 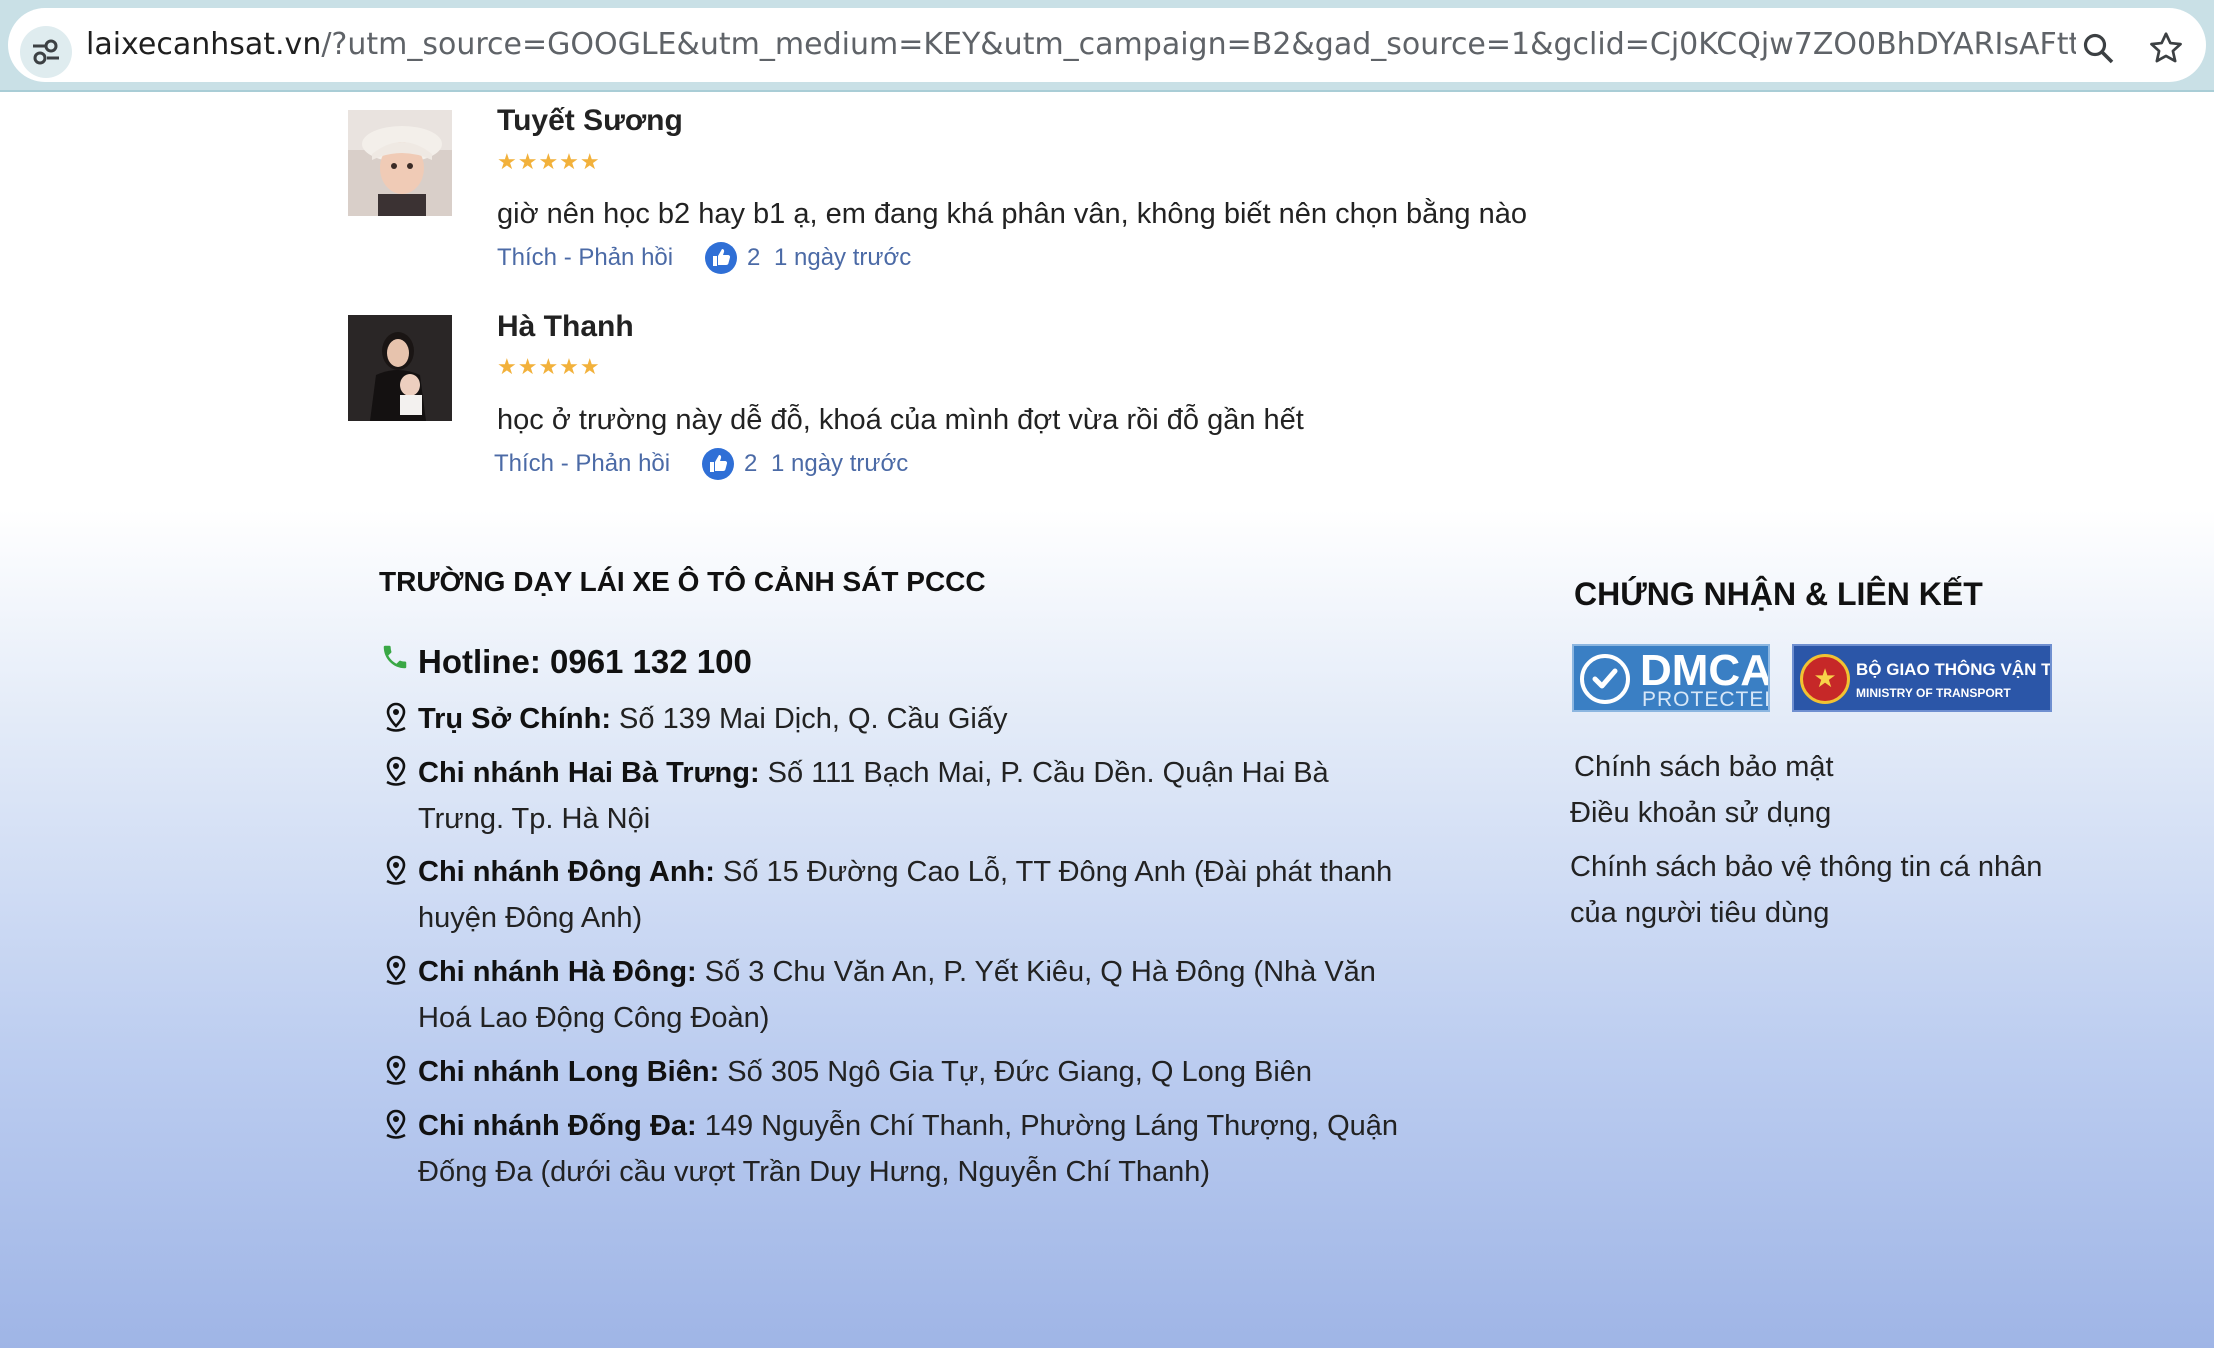 I want to click on commenter-name: Hà Thanh, so click(x=565, y=326).